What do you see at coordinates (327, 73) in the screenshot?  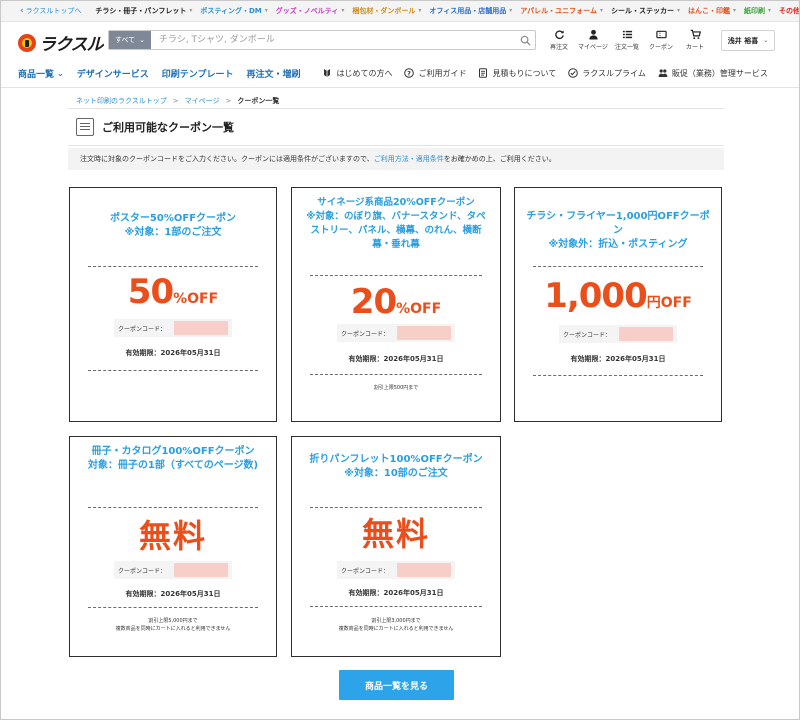 I see `beginner-icon` at bounding box center [327, 73].